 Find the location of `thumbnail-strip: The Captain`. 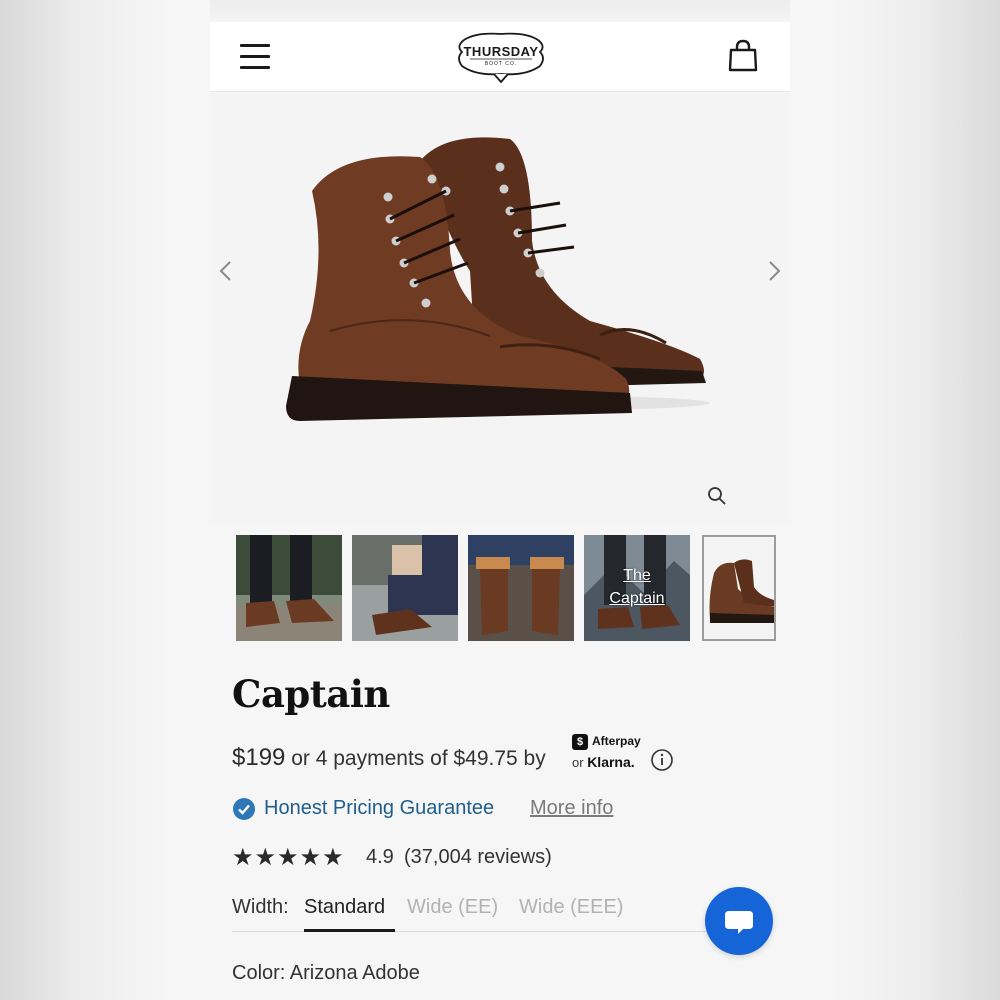

thumbnail-strip: The Captain is located at coordinates (506, 588).